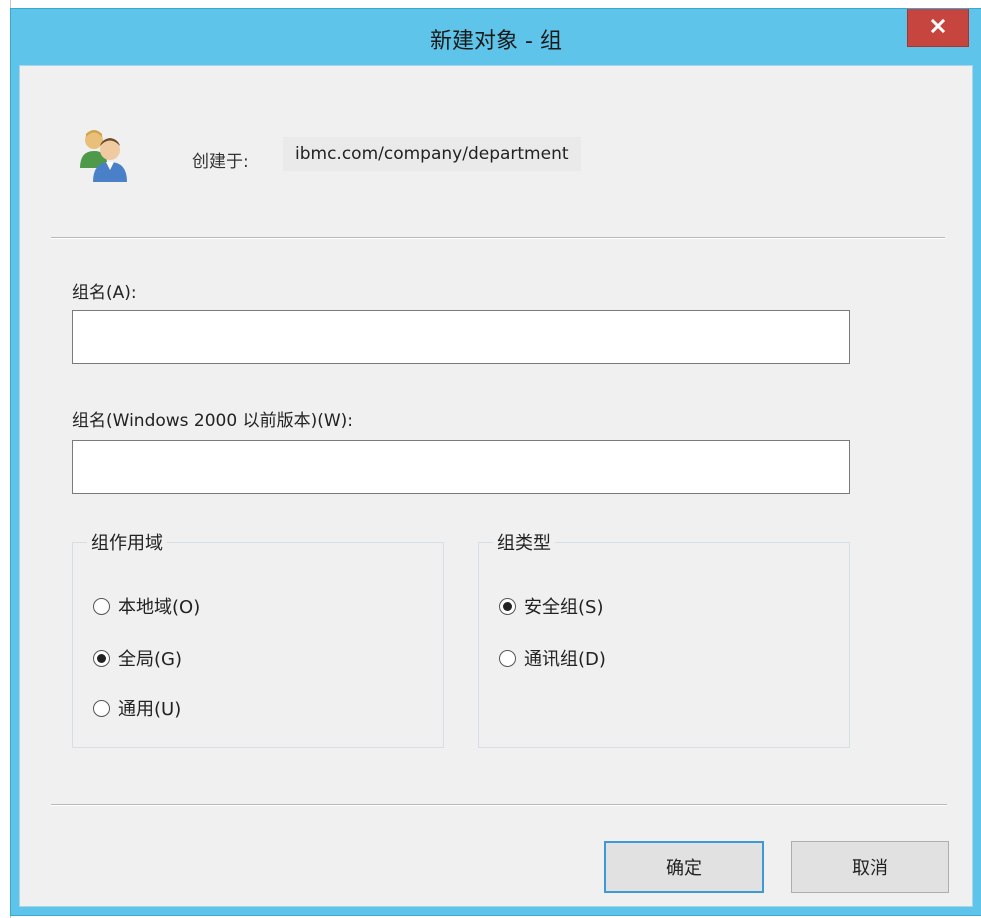 This screenshot has height=918, width=981. I want to click on created-in-path: ibmc.com/company/department, so click(432, 154).